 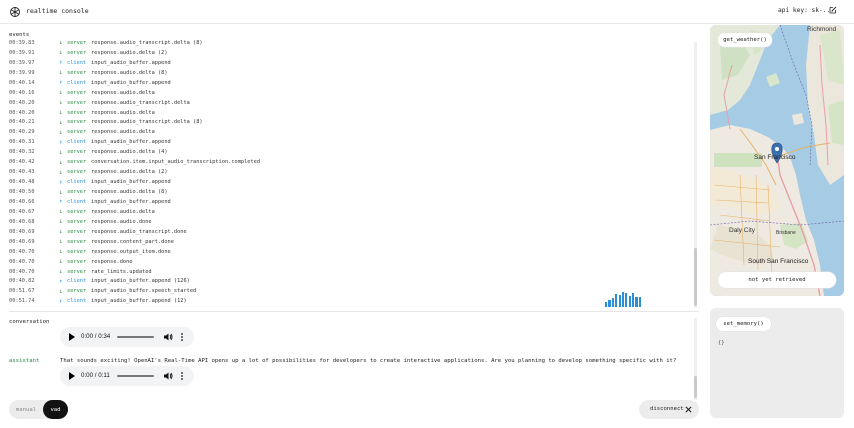 What do you see at coordinates (351, 53) in the screenshot?
I see `event-row: 00:39.91 ↓ server response.audio.delta (2)` at bounding box center [351, 53].